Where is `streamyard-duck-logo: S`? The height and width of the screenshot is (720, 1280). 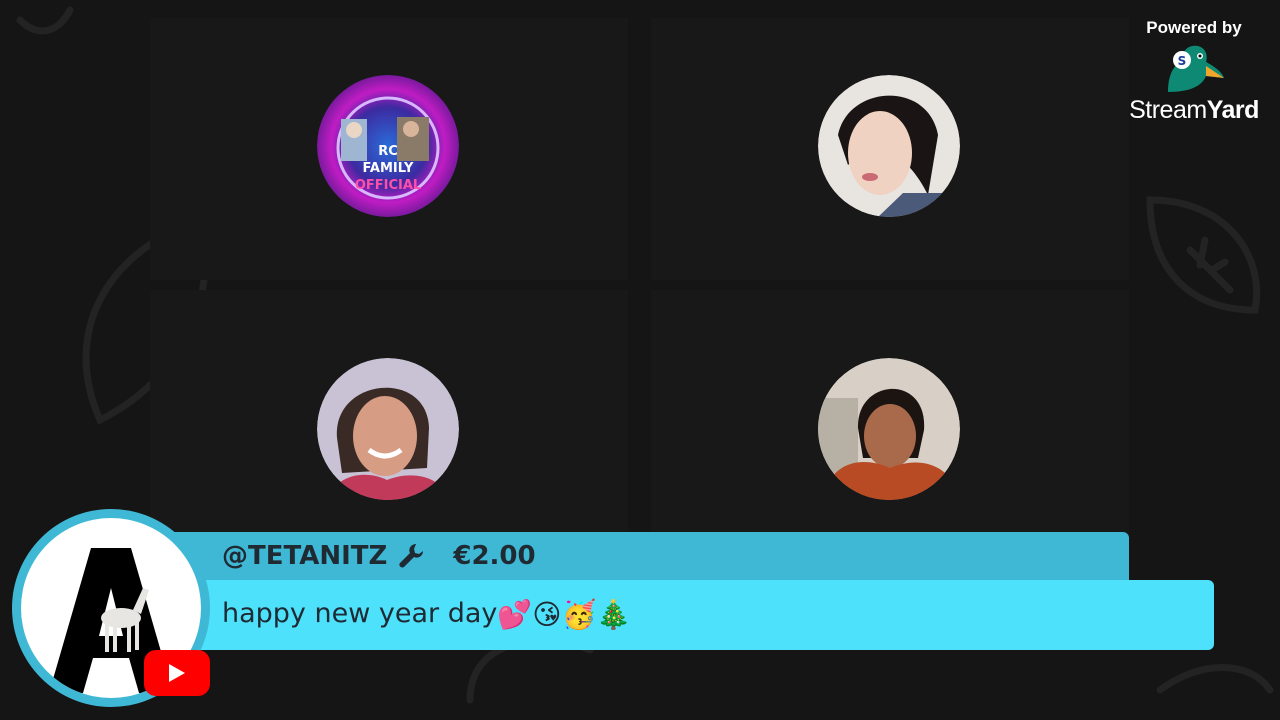
streamyard-duck-logo: S is located at coordinates (1196, 68).